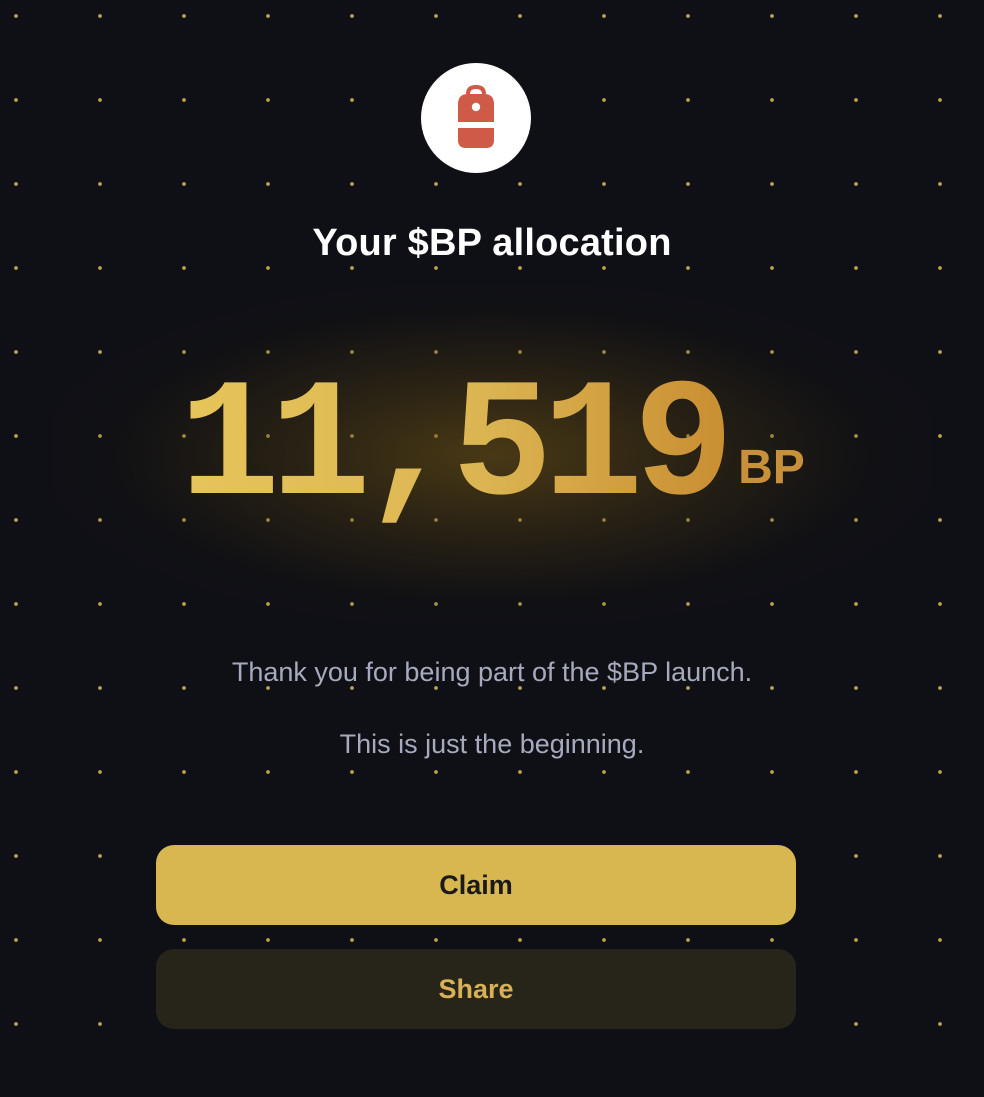 This screenshot has width=984, height=1097. What do you see at coordinates (492, 744) in the screenshot?
I see `beginning-message: This is just the beginning.` at bounding box center [492, 744].